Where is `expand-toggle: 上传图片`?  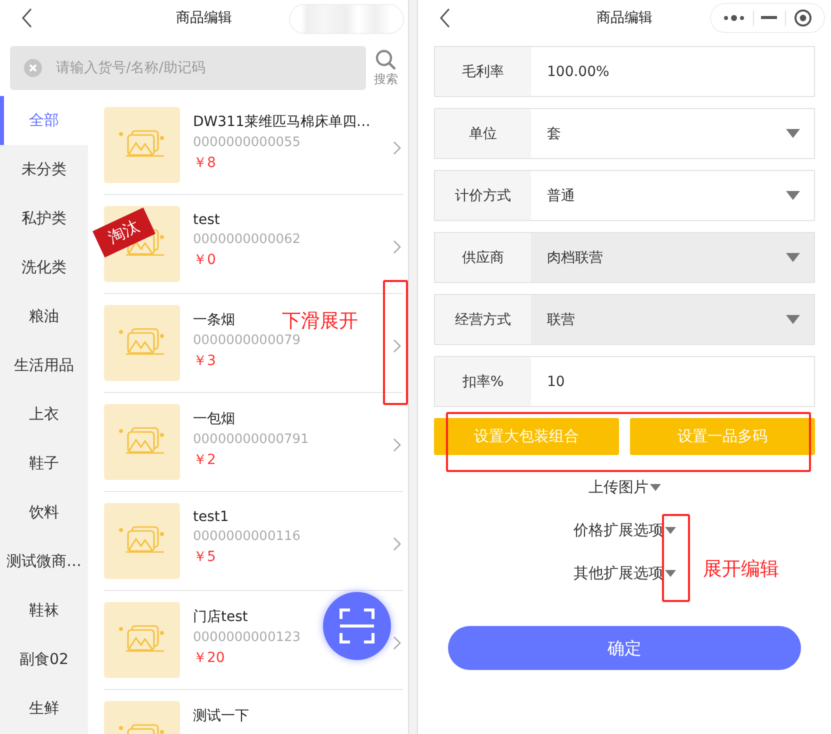
expand-toggle: 上传图片 is located at coordinates (624, 487).